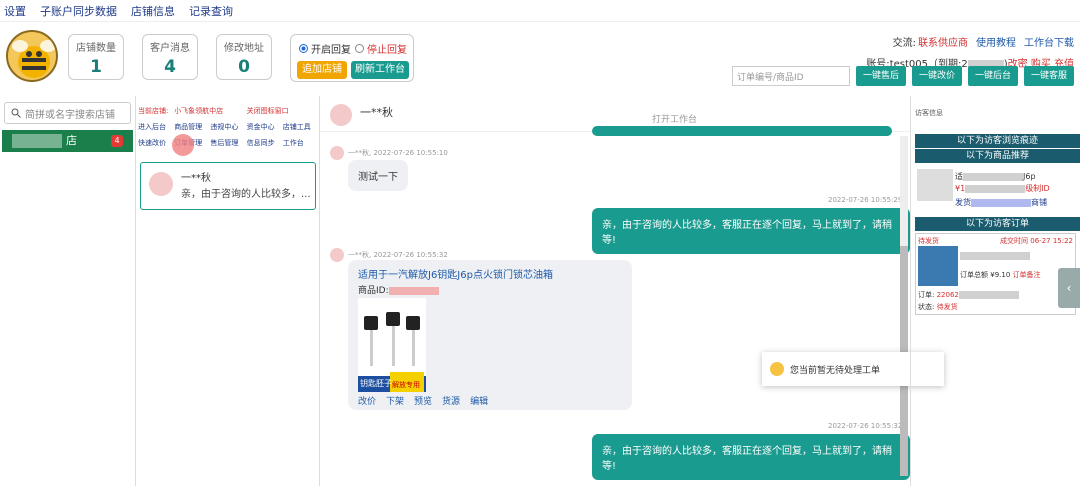 The image size is (1080, 486). I want to click on state-label: 状态:, so click(926, 307).